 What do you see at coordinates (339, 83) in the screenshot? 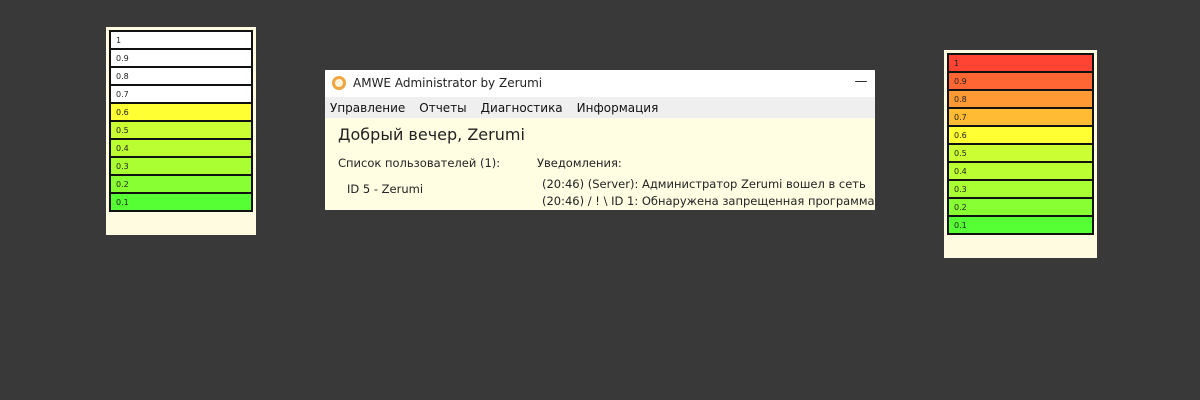
I see `app-logo-icon` at bounding box center [339, 83].